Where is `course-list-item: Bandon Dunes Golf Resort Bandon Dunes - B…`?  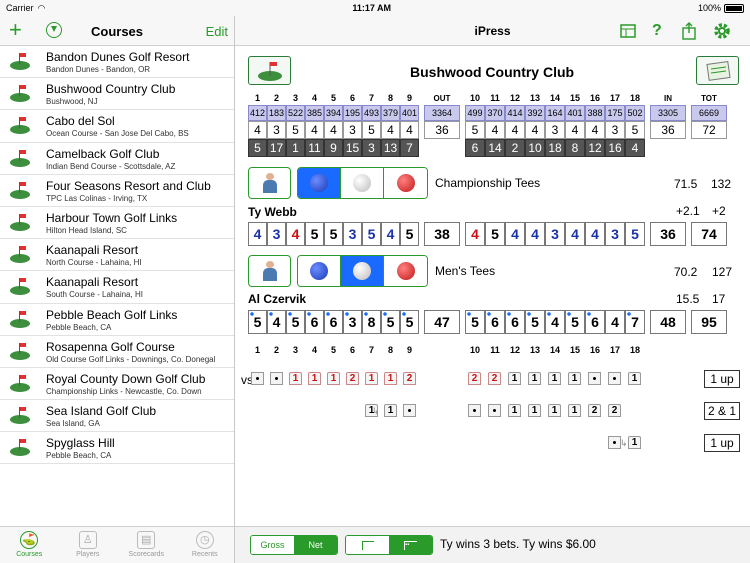
course-list-item: Bandon Dunes Golf Resort Bandon Dunes - B… is located at coordinates (117, 62).